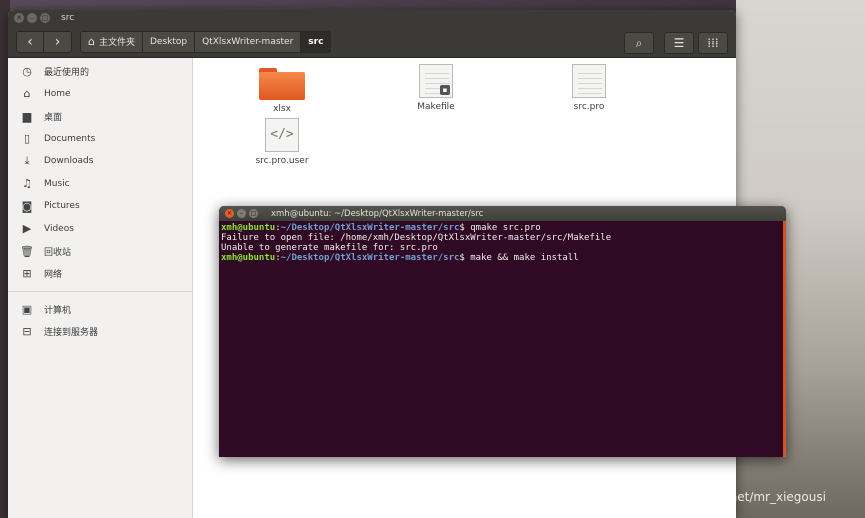  Describe the element at coordinates (100, 251) in the screenshot. I see `sidebar-item-trash: 🗑 回收站` at that location.